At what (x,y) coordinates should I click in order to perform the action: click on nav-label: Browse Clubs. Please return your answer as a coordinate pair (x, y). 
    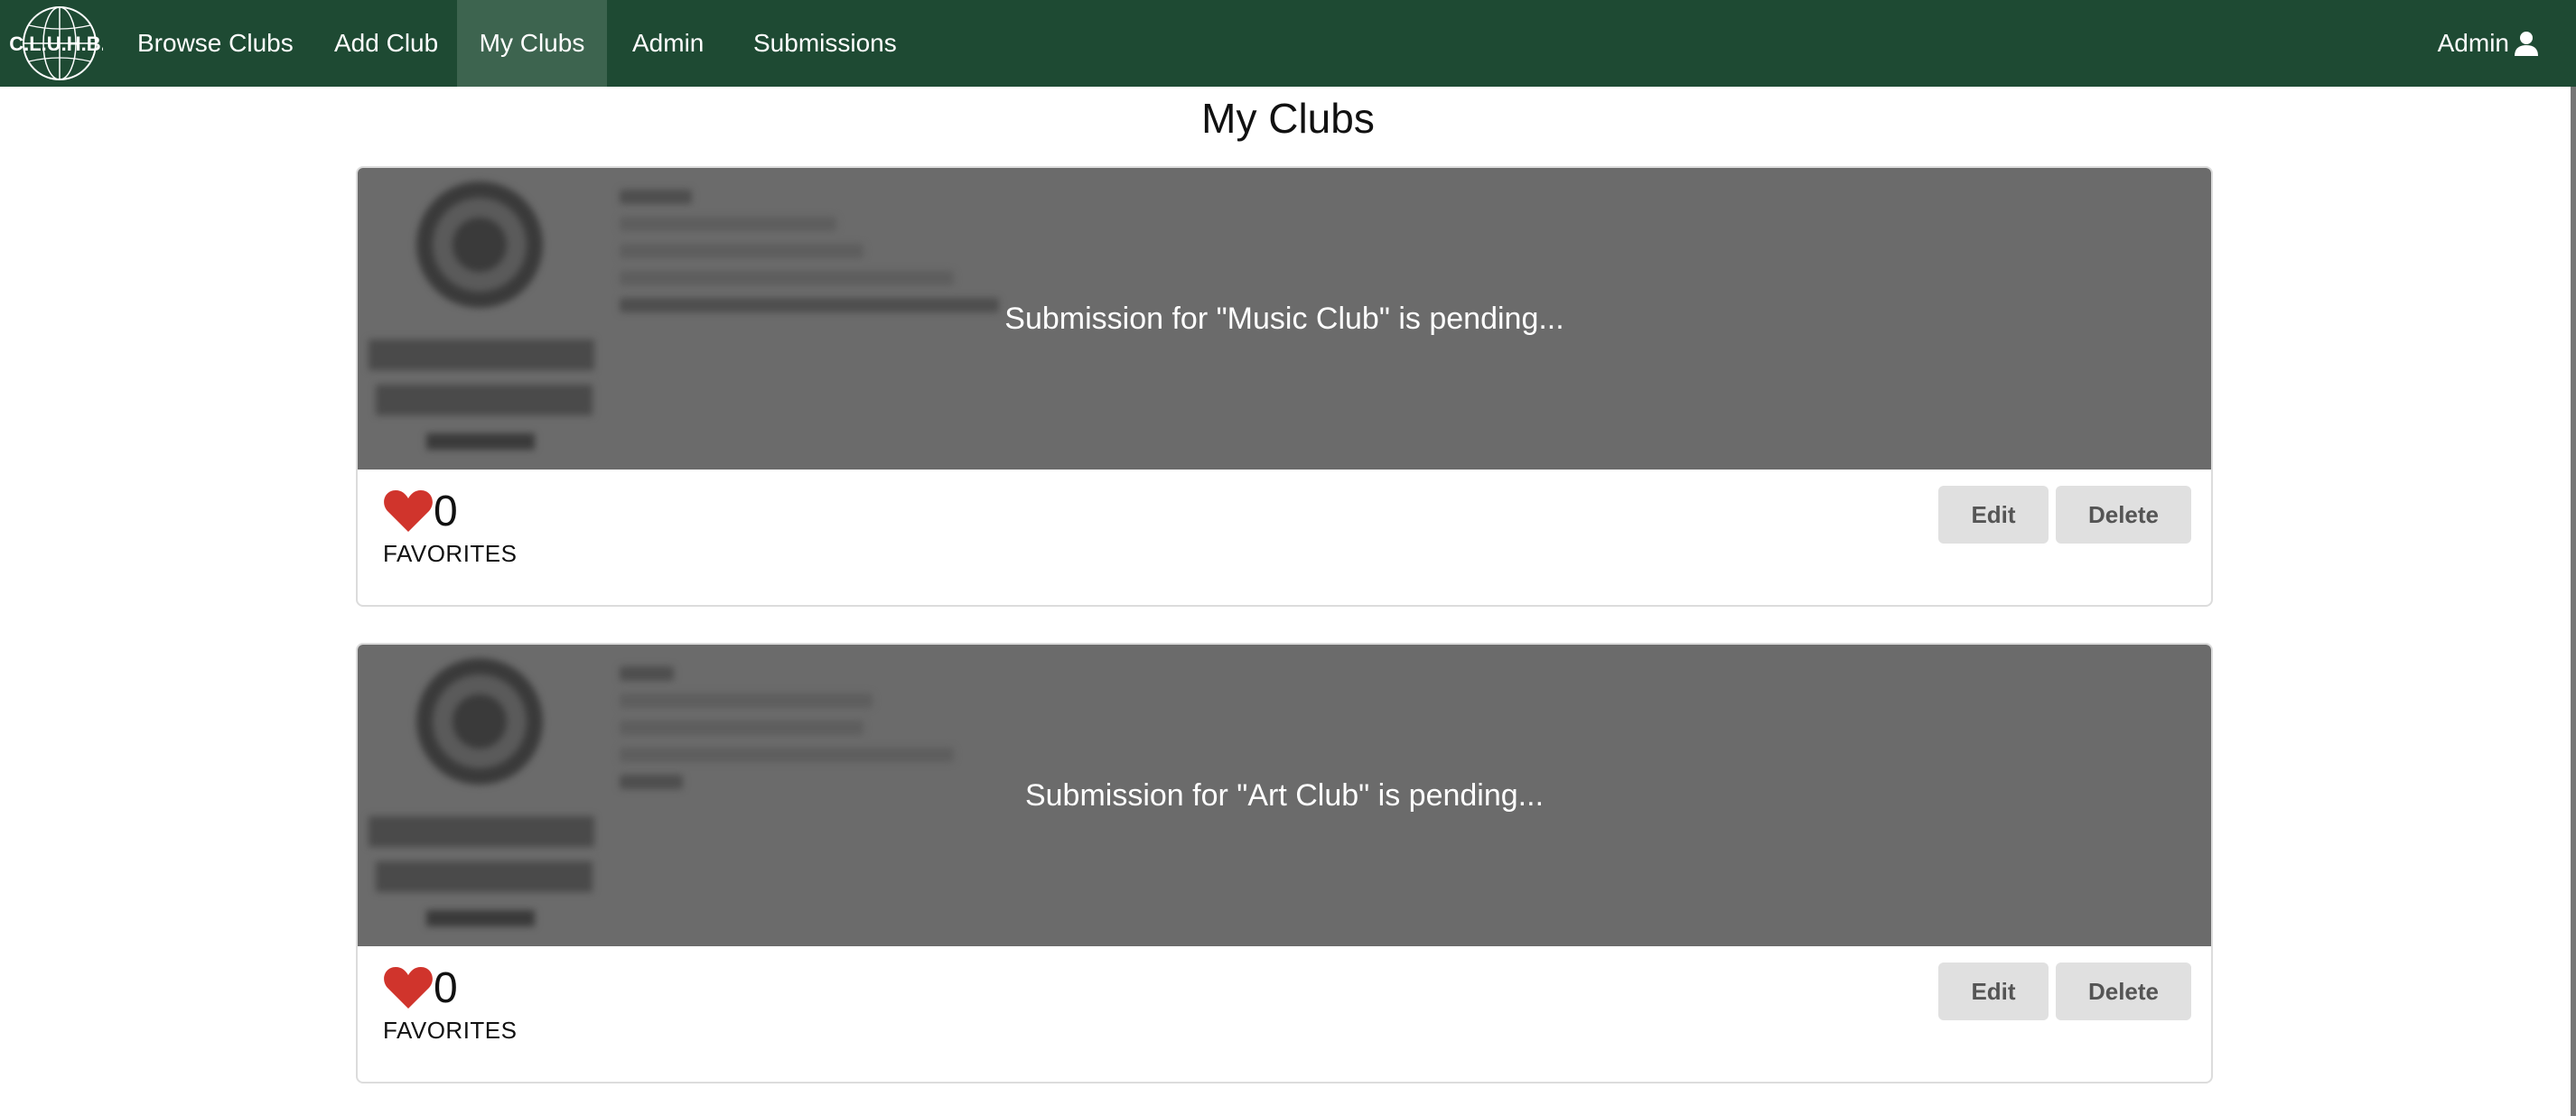
    Looking at the image, I should click on (215, 43).